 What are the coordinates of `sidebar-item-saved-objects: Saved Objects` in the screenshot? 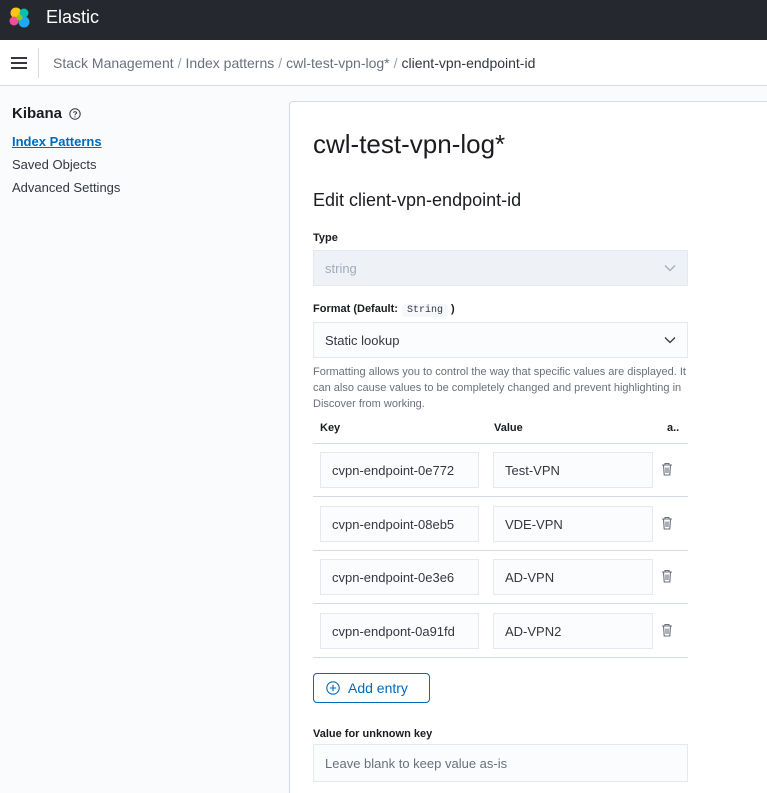 It's located at (54, 165).